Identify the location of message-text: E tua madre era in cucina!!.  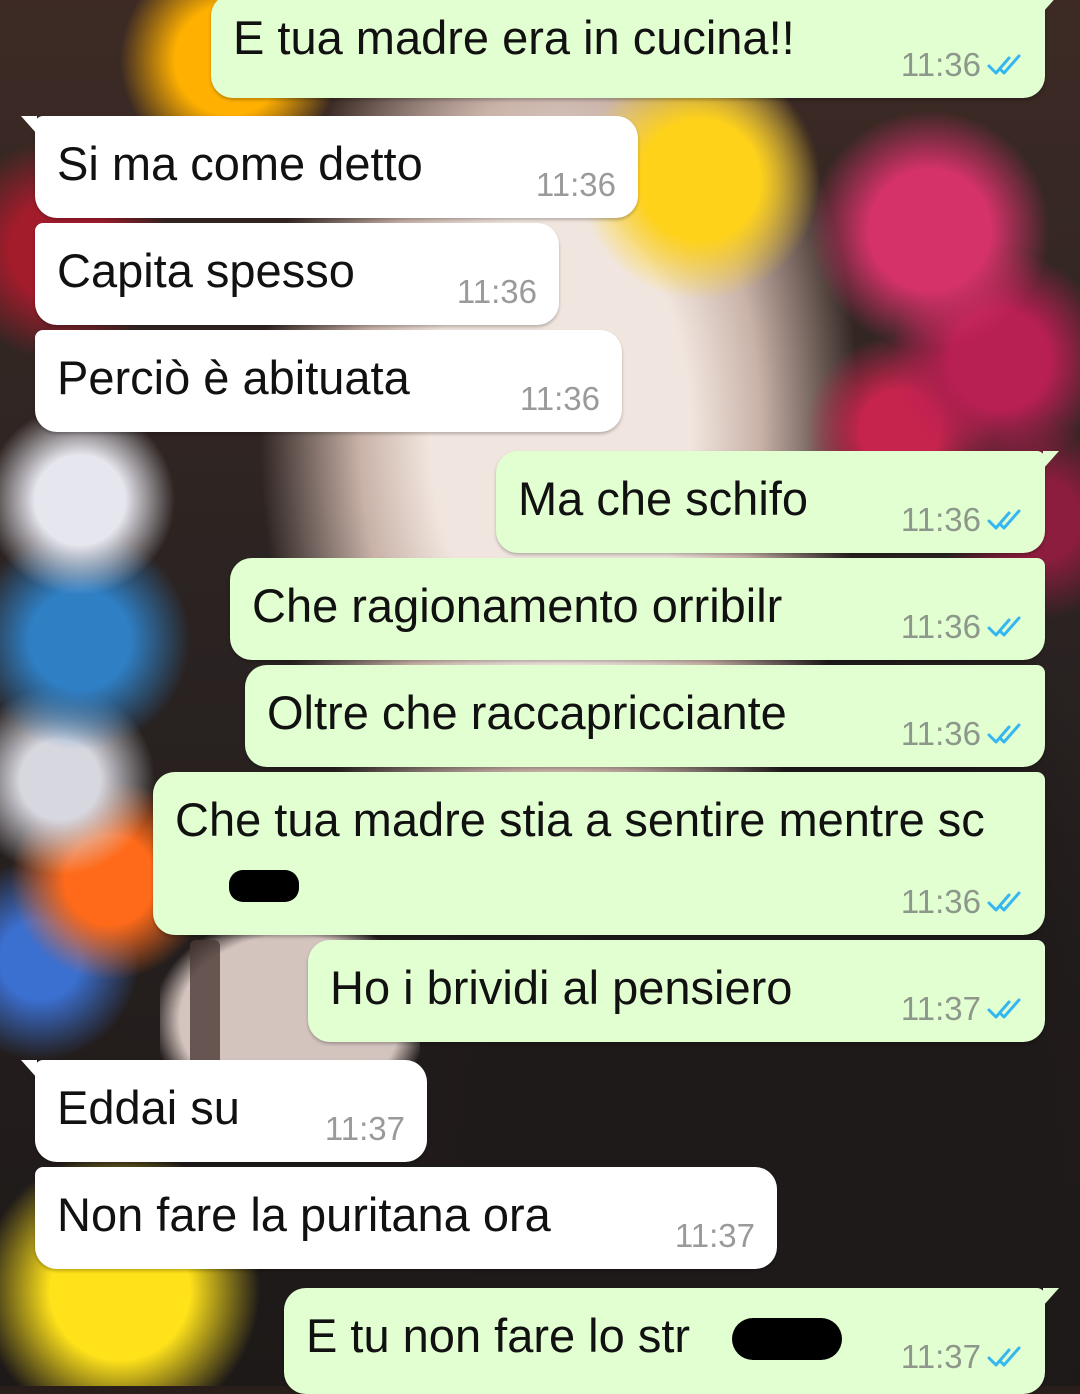
(514, 37).